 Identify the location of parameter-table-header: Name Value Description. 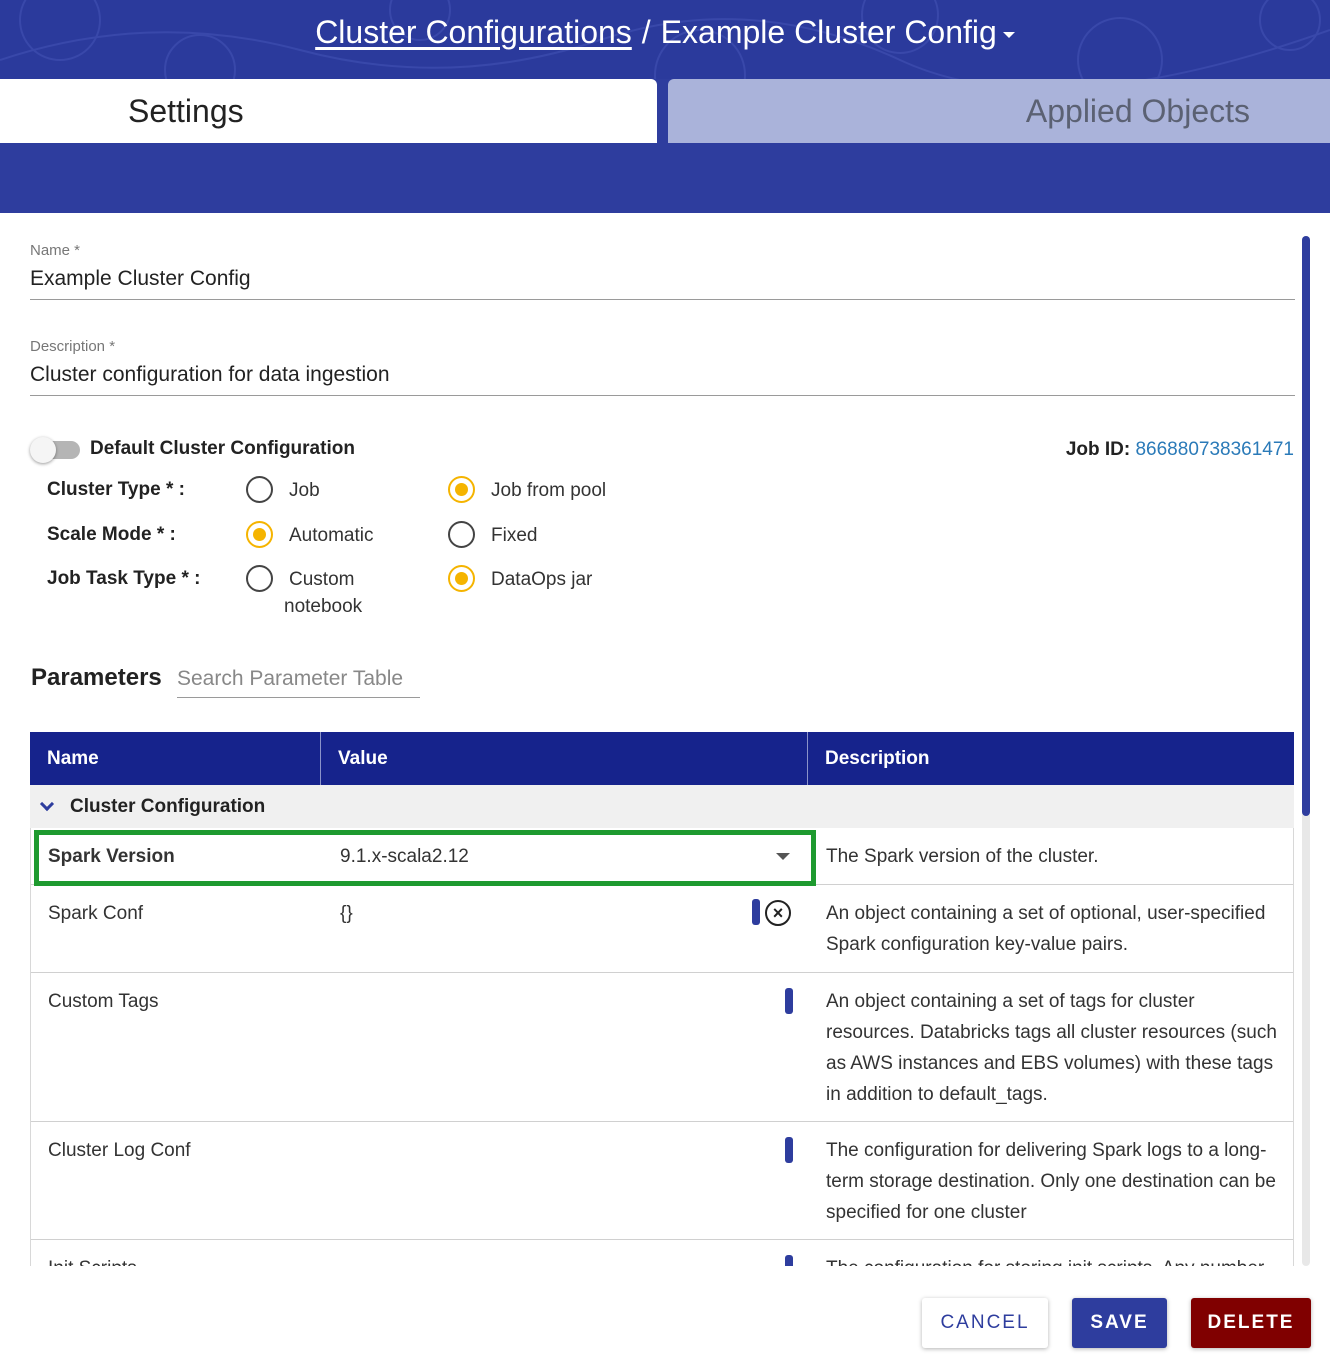
(662, 758).